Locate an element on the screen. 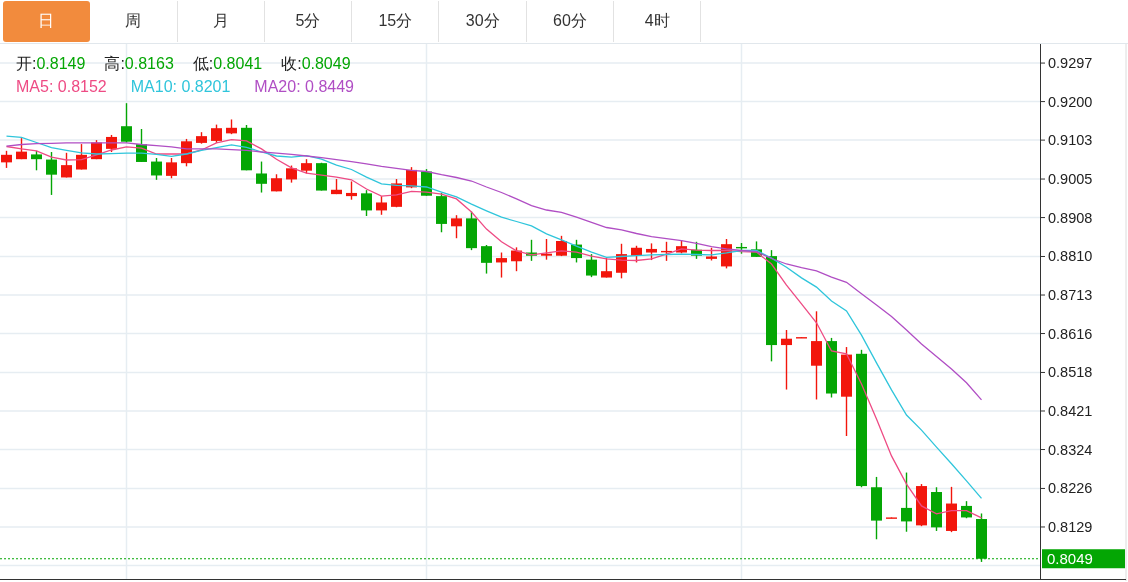 The width and height of the screenshot is (1128, 582). legend-label: MA5: 0.8152 is located at coordinates (61, 87).